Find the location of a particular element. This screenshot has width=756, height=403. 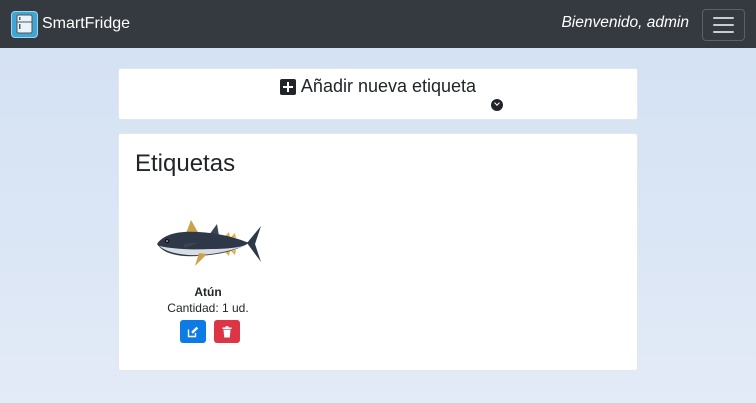

add-label-header: Añadir nueva etiqueta is located at coordinates (378, 86).